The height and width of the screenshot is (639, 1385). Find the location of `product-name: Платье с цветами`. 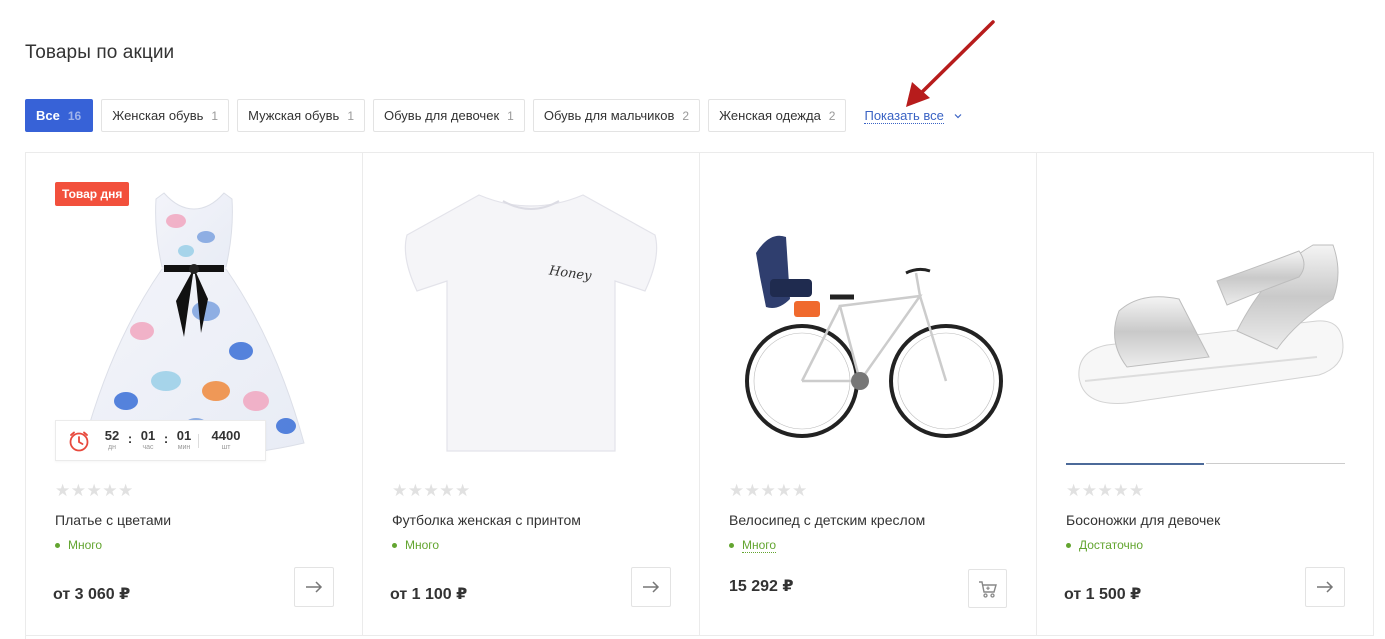

product-name: Платье с цветами is located at coordinates (113, 520).